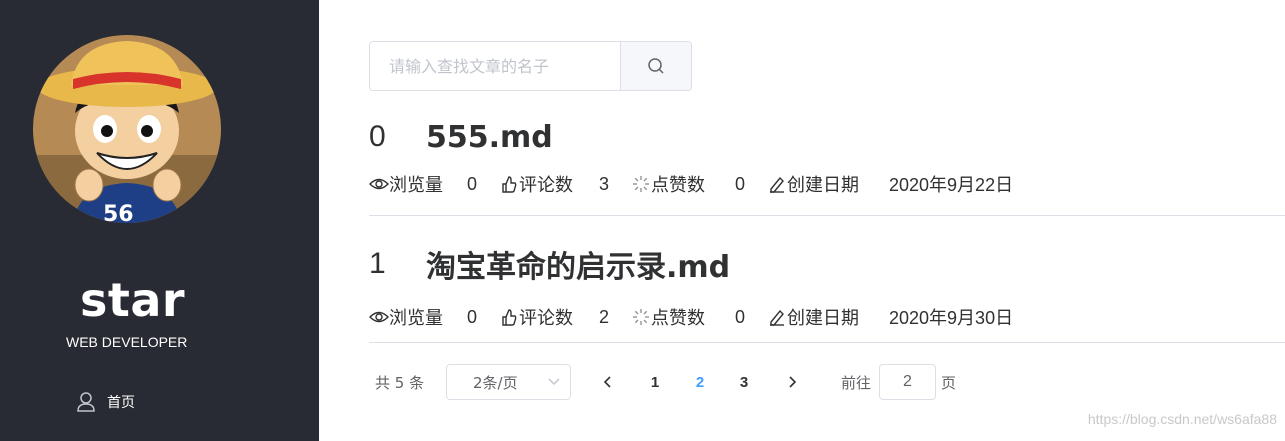  I want to click on watermark: https://blog.csdn.net/ws6afa88, so click(1182, 419).